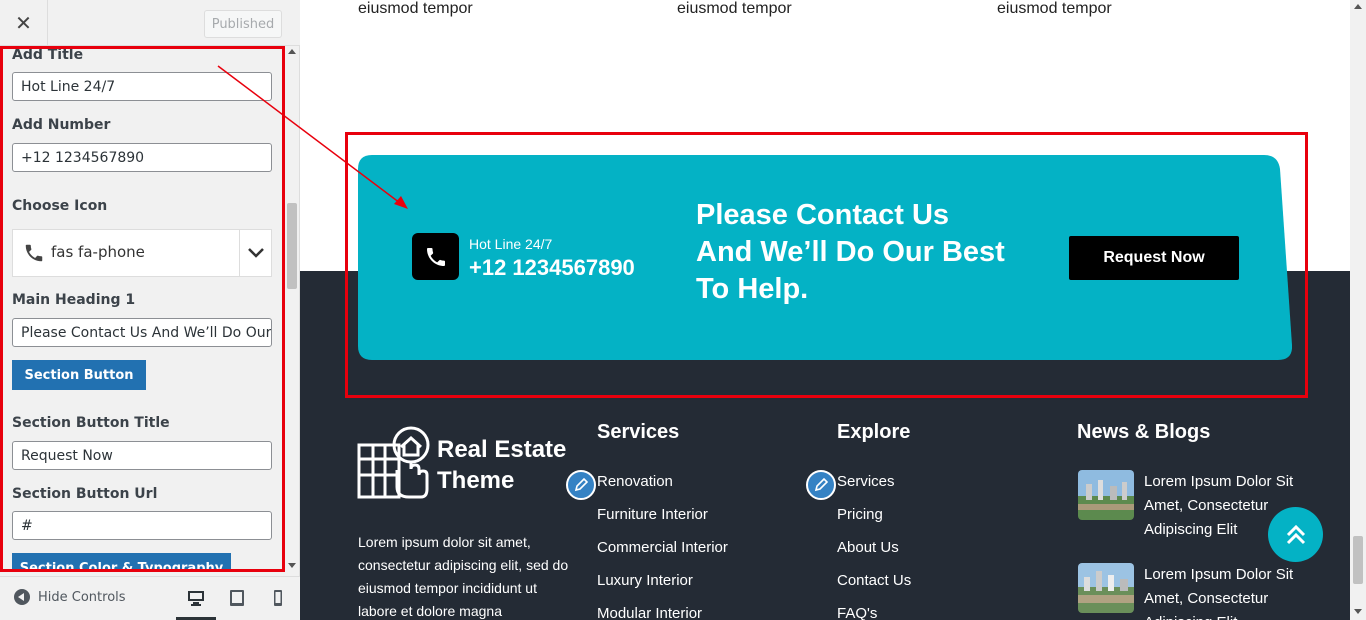 Image resolution: width=1366 pixels, height=620 pixels. Describe the element at coordinates (24, 23) in the screenshot. I see `close-icon: ✕` at that location.